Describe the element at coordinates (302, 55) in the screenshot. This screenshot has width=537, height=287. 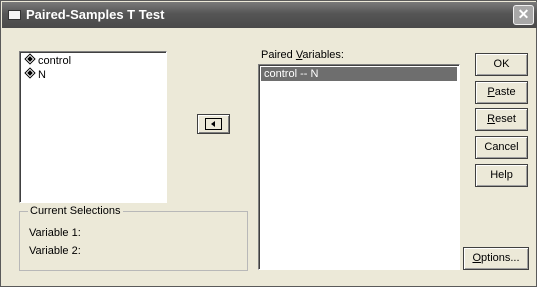
I see `paired-variables-label: Paired Variables:` at that location.